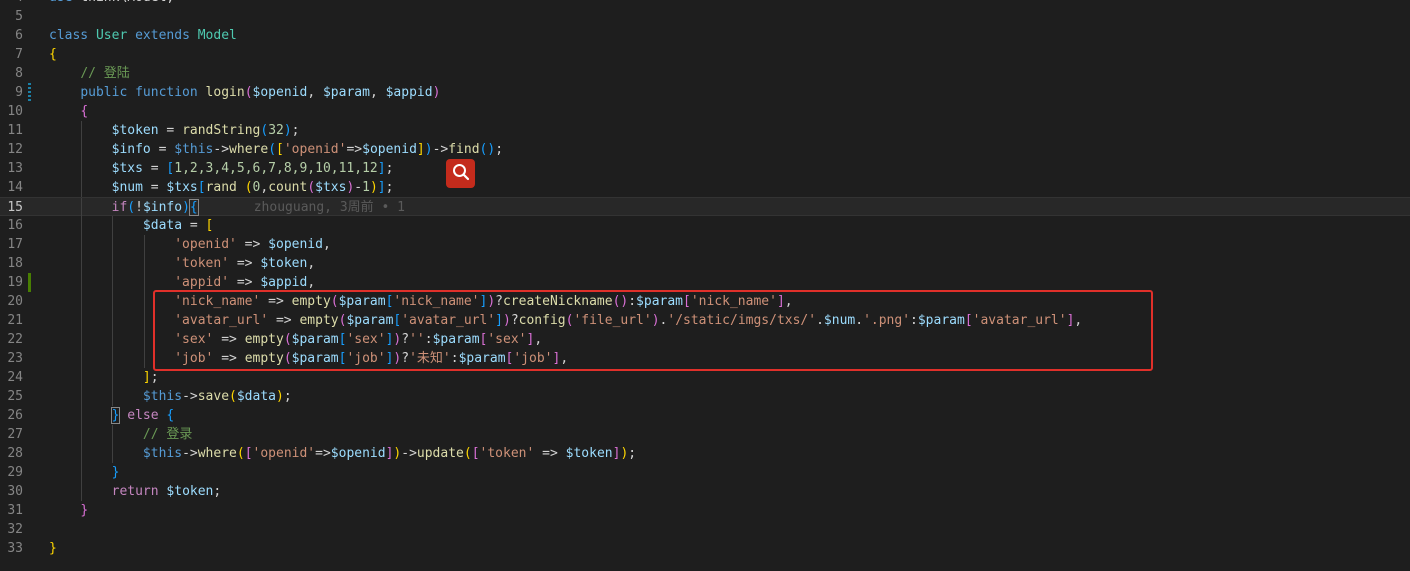 The width and height of the screenshot is (1410, 571). I want to click on code-text: return $token;, so click(135, 491).